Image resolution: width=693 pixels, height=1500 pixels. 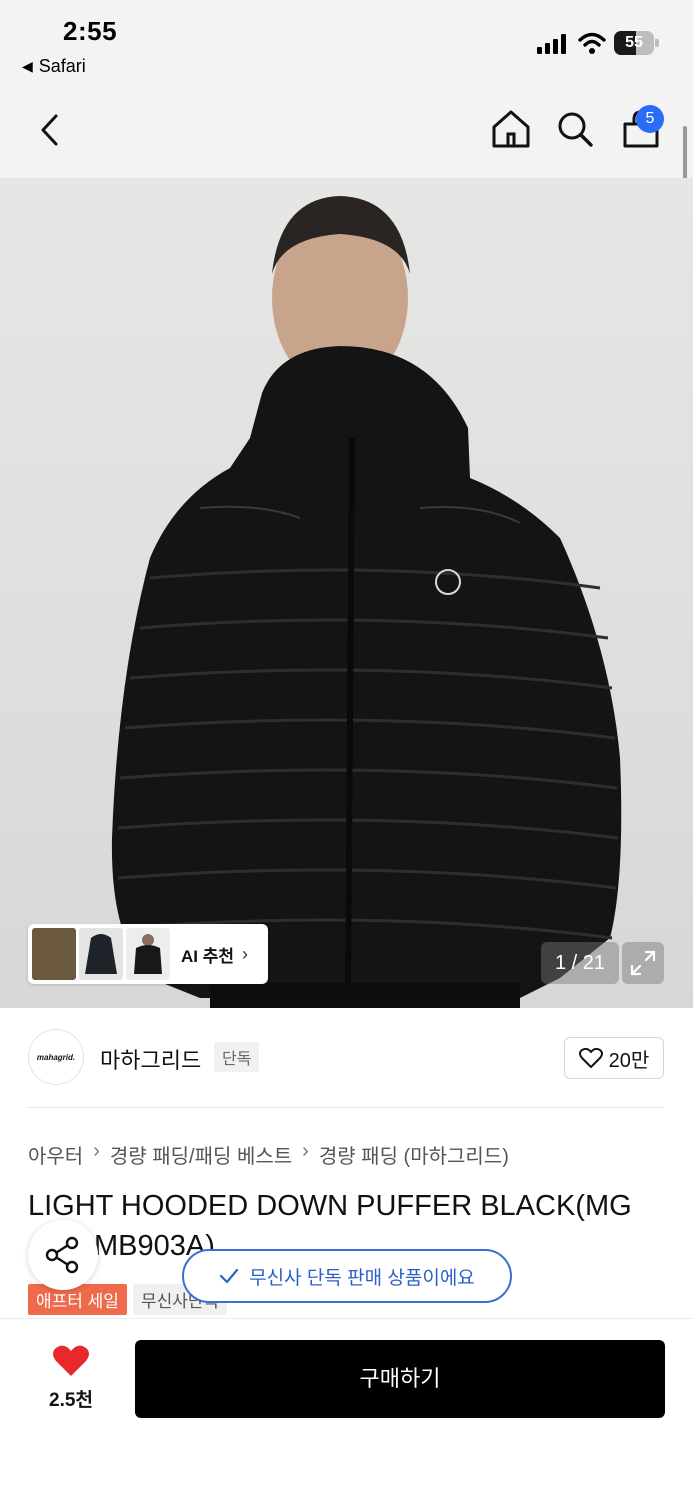 What do you see at coordinates (580, 963) in the screenshot?
I see `image-page-indicator: 1 / 21` at bounding box center [580, 963].